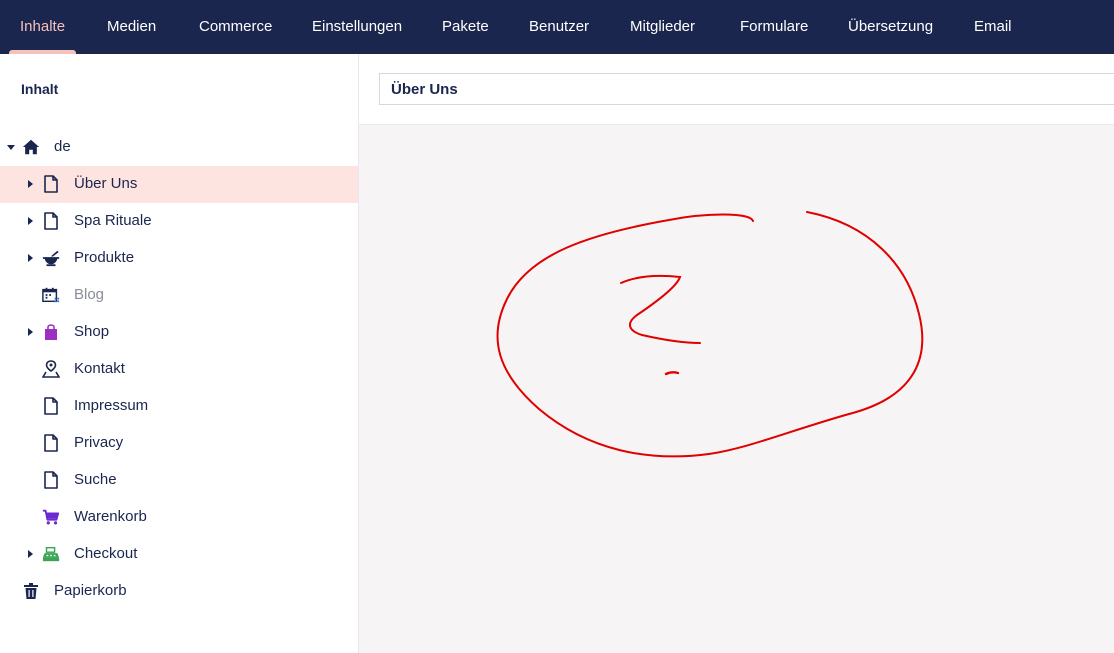  Describe the element at coordinates (890, 27) in the screenshot. I see `nav-item-uebersetzung: Übersetzung` at that location.